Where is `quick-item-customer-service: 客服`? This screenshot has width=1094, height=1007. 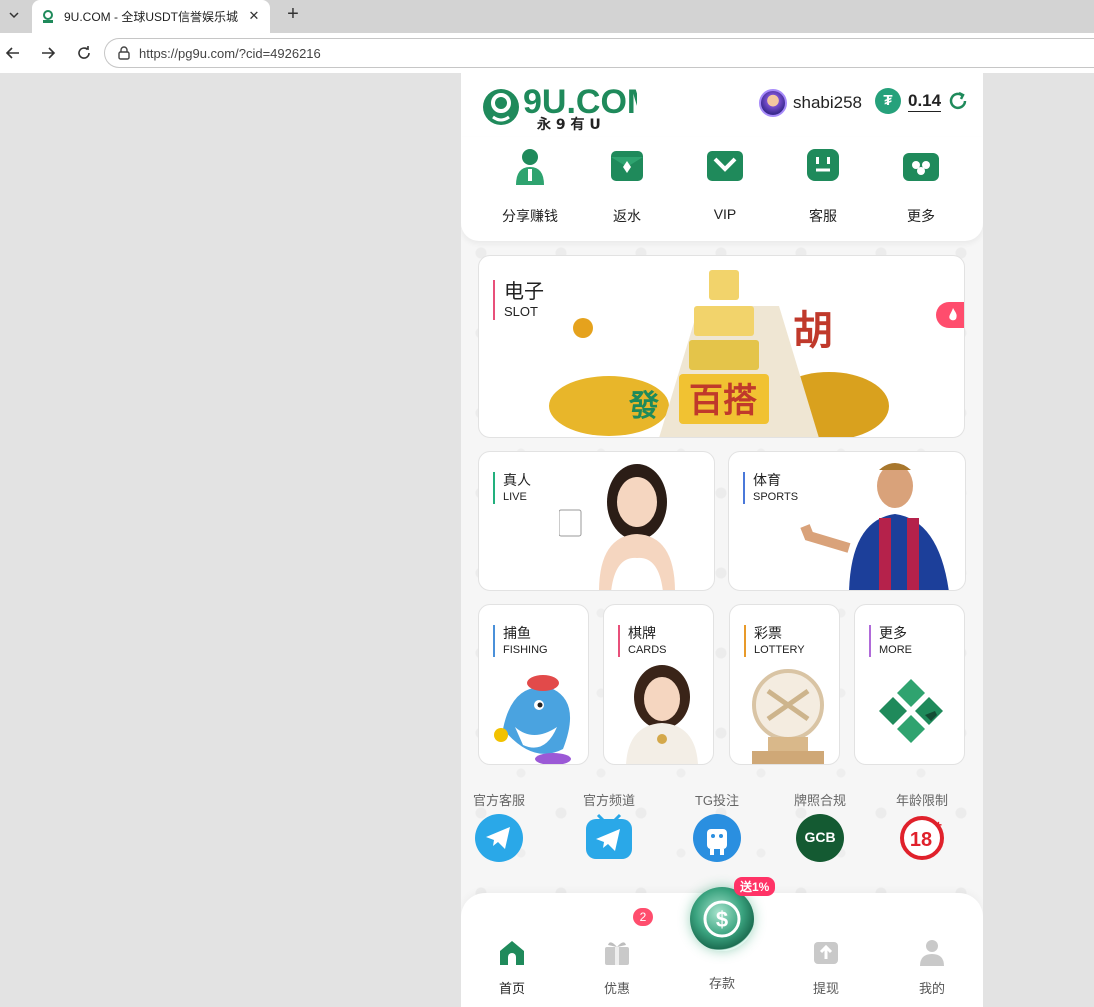 quick-item-customer-service: 客服 is located at coordinates (823, 185).